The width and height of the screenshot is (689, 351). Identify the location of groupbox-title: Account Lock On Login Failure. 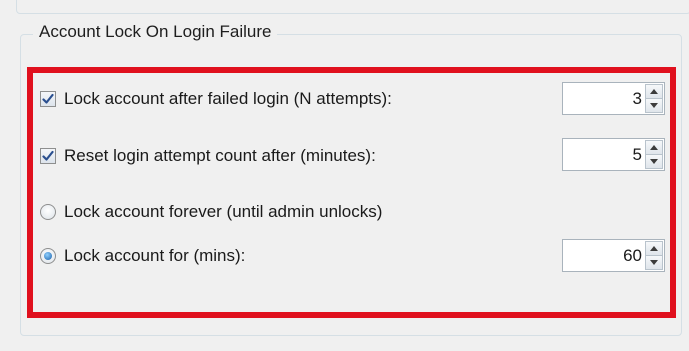
(155, 32).